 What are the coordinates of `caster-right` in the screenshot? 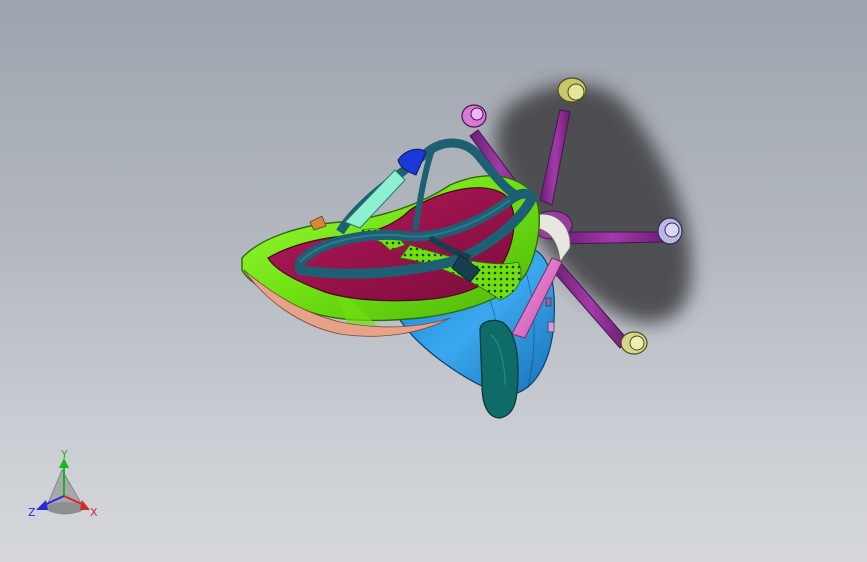 It's located at (670, 231).